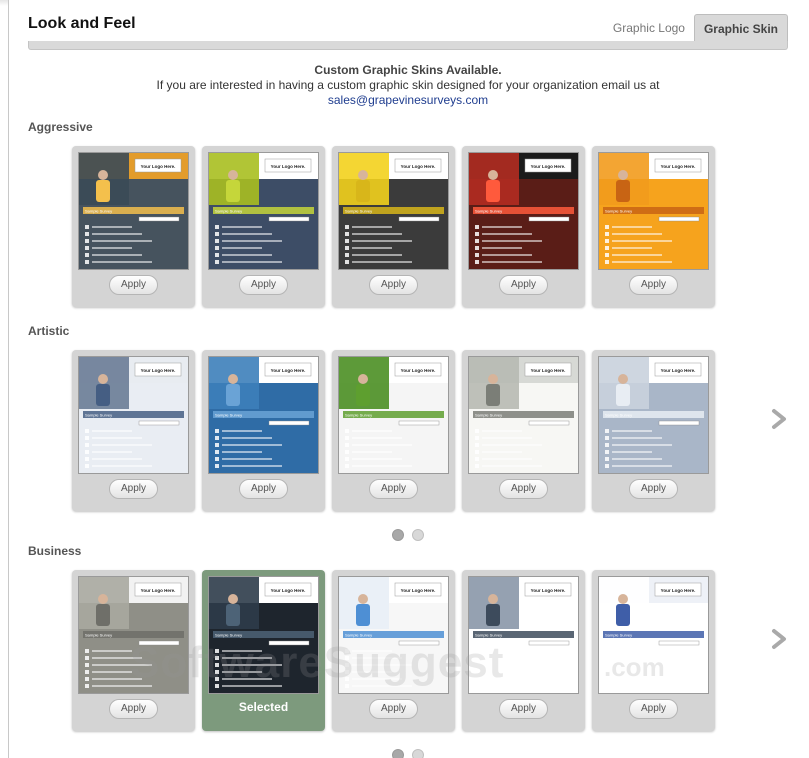 The image size is (809, 758). I want to click on selected-label: Selected, so click(263, 707).